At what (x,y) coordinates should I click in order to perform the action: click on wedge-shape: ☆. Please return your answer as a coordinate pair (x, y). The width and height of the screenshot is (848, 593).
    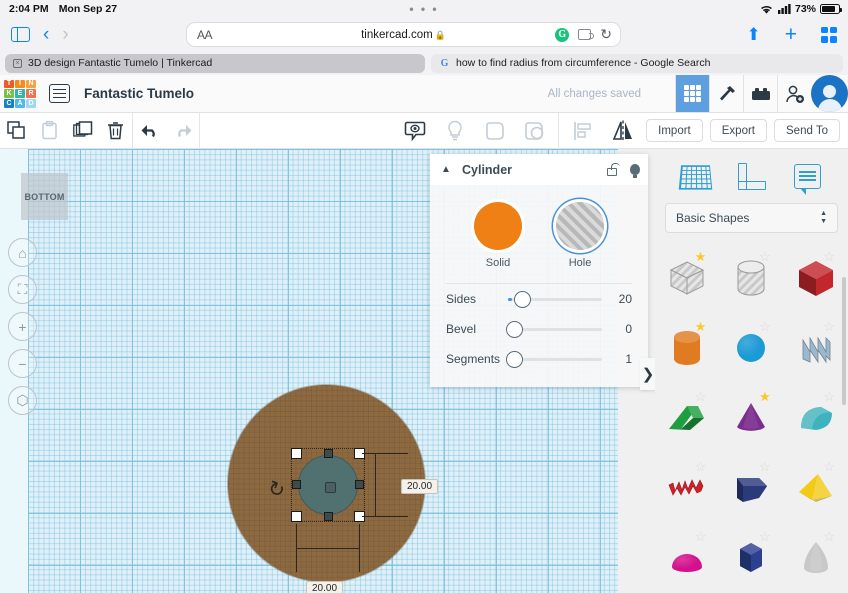
    Looking at the image, I should click on (751, 488).